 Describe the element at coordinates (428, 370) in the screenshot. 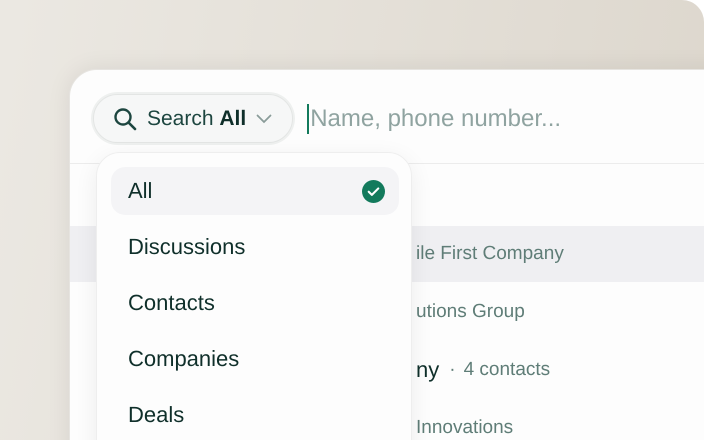

I see `result-title: ny` at that location.